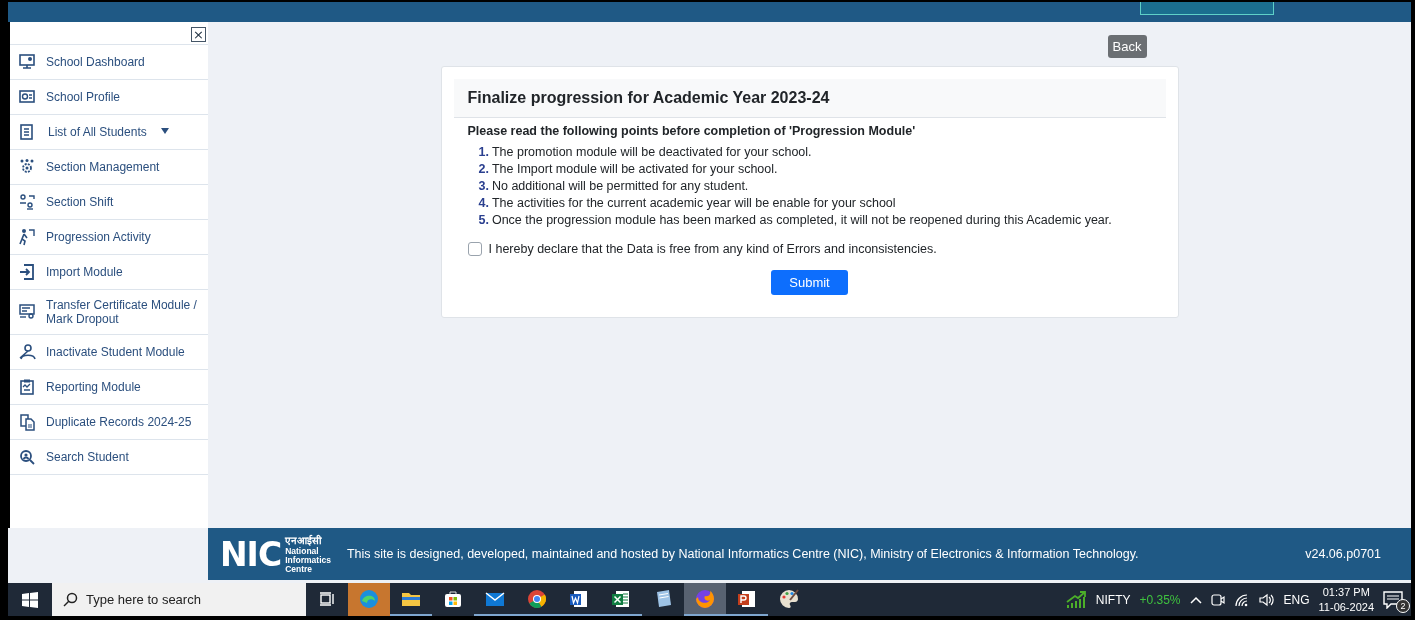 Image resolution: width=1415 pixels, height=620 pixels. Describe the element at coordinates (1266, 599) in the screenshot. I see `speaker-icon` at that location.